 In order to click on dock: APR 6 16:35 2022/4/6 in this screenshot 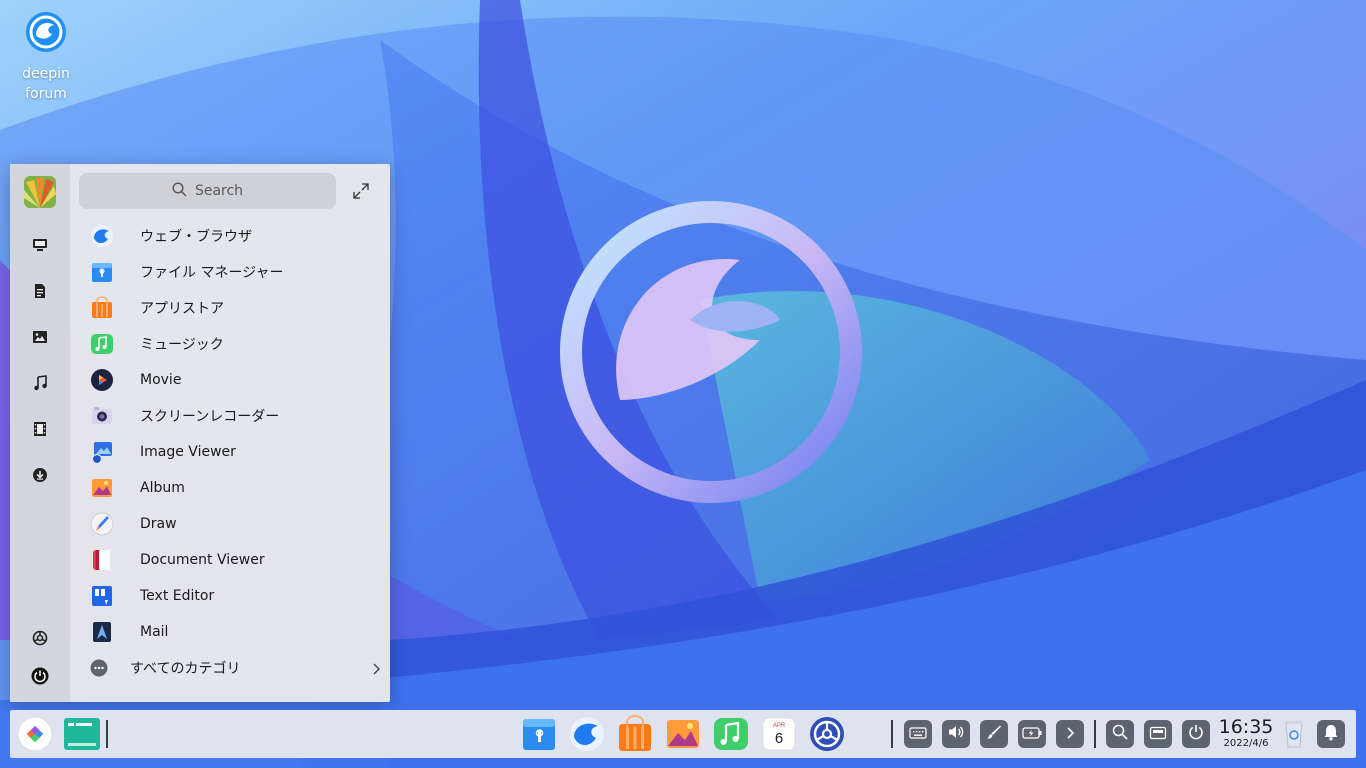, I will do `click(683, 734)`.